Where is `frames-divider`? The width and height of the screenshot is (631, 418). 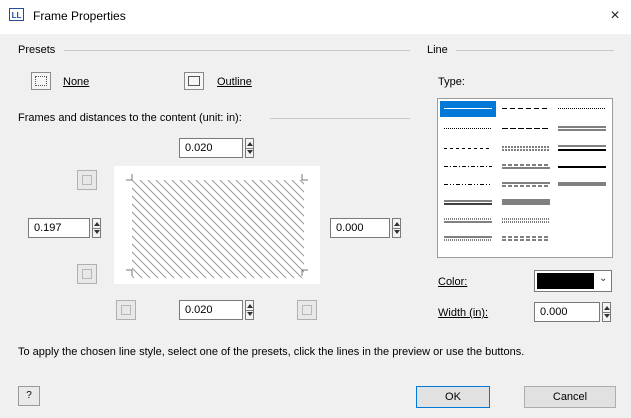
frames-divider is located at coordinates (340, 118).